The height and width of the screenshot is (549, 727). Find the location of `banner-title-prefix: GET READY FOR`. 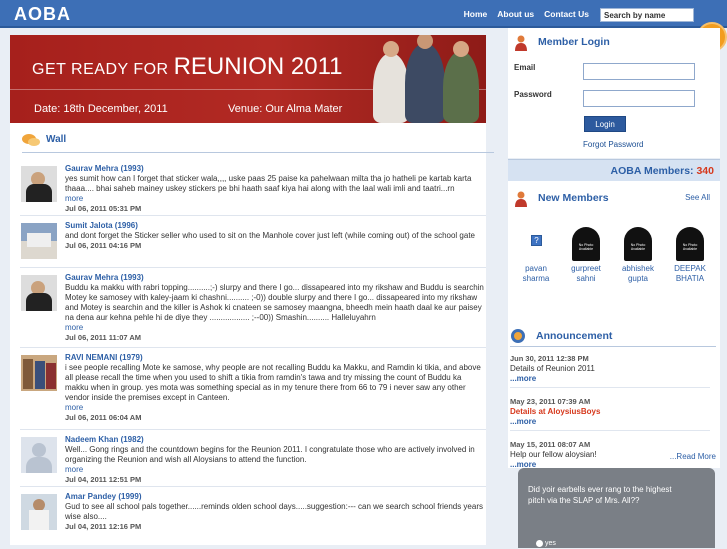

banner-title-prefix: GET READY FOR is located at coordinates (100, 69).